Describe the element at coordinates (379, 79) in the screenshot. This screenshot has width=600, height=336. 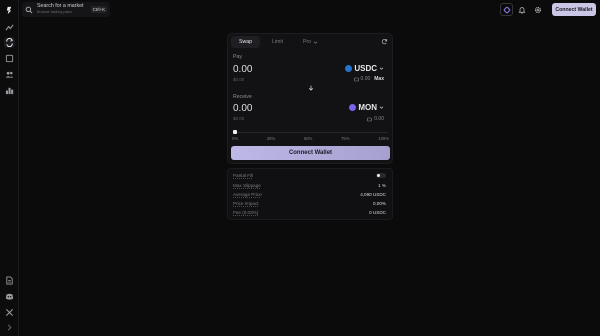
I see `max-button: Max` at that location.